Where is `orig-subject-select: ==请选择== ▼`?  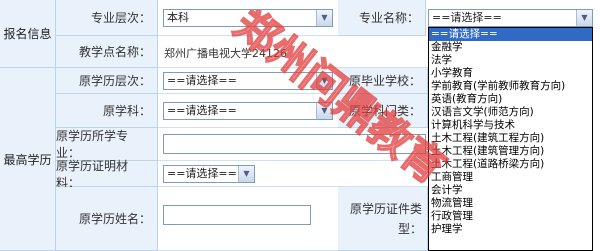
orig-subject-select: ==请选择== ▼ is located at coordinates (248, 111).